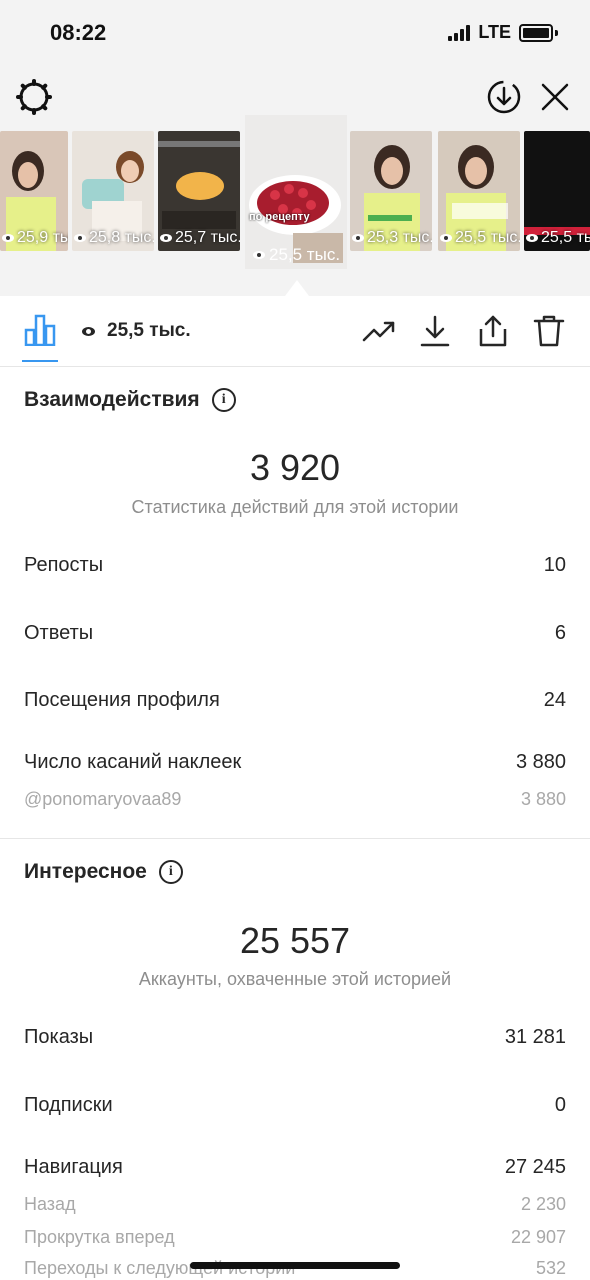 The image size is (590, 1280). What do you see at coordinates (379, 331) in the screenshot?
I see `trending-icon` at bounding box center [379, 331].